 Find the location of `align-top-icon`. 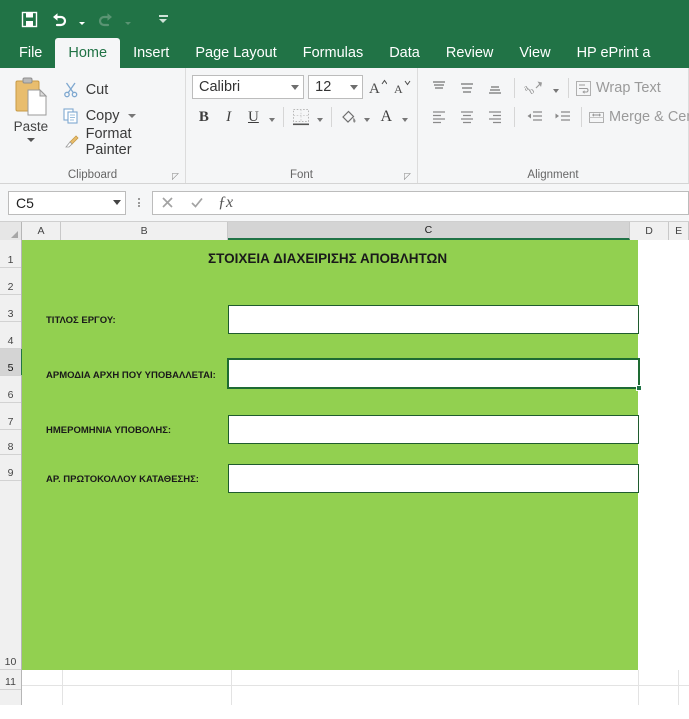

align-top-icon is located at coordinates (439, 88).